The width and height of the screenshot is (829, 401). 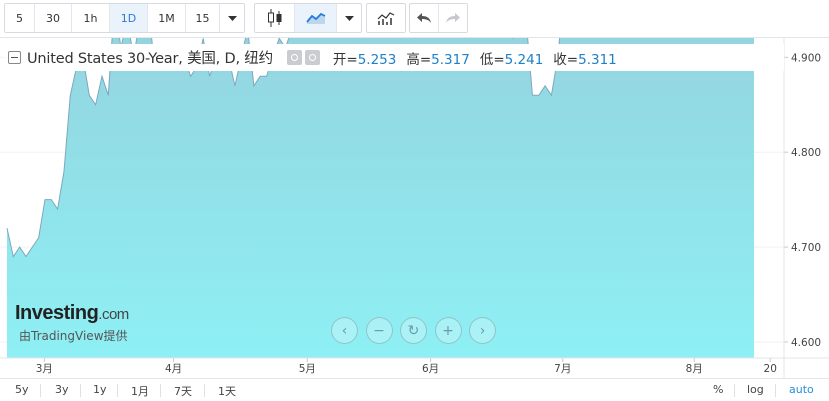 What do you see at coordinates (770, 369) in the screenshot?
I see `x-tick-label: 20` at bounding box center [770, 369].